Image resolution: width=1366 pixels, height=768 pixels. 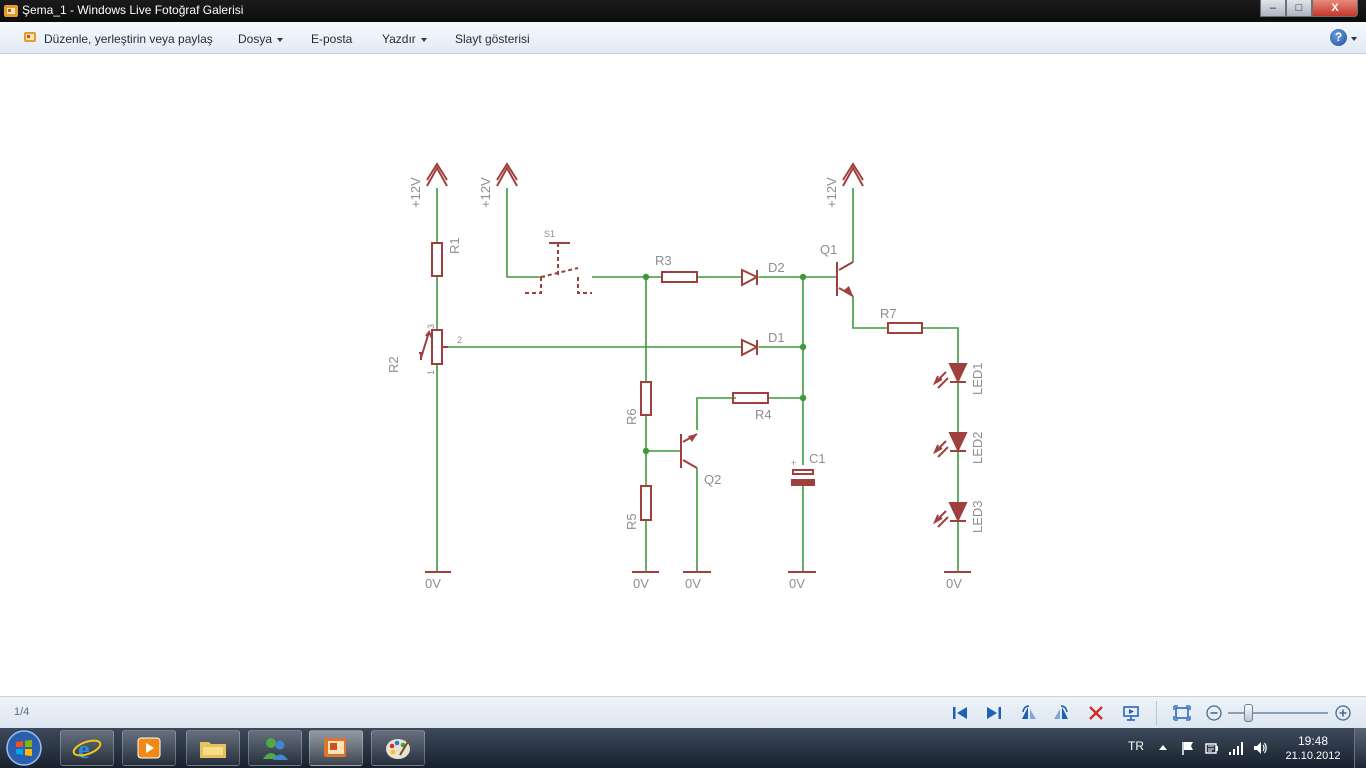 I want to click on paint-icon, so click(x=398, y=749).